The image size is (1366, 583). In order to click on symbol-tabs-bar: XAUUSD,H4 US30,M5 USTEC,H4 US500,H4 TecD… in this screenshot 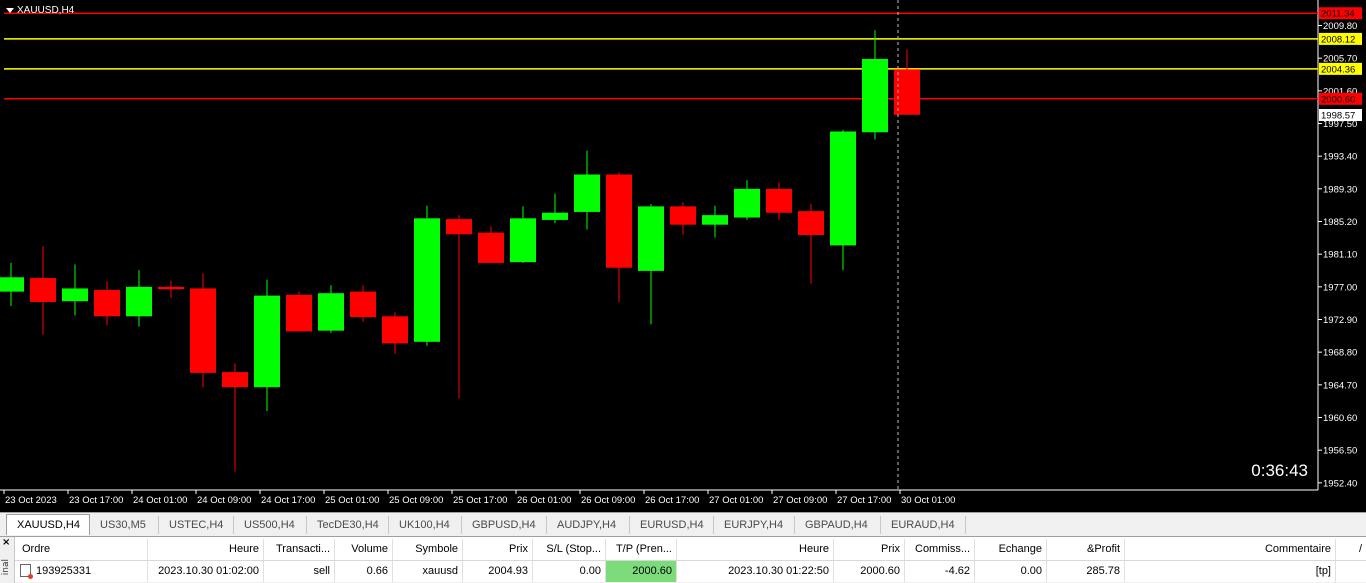, I will do `click(683, 524)`.